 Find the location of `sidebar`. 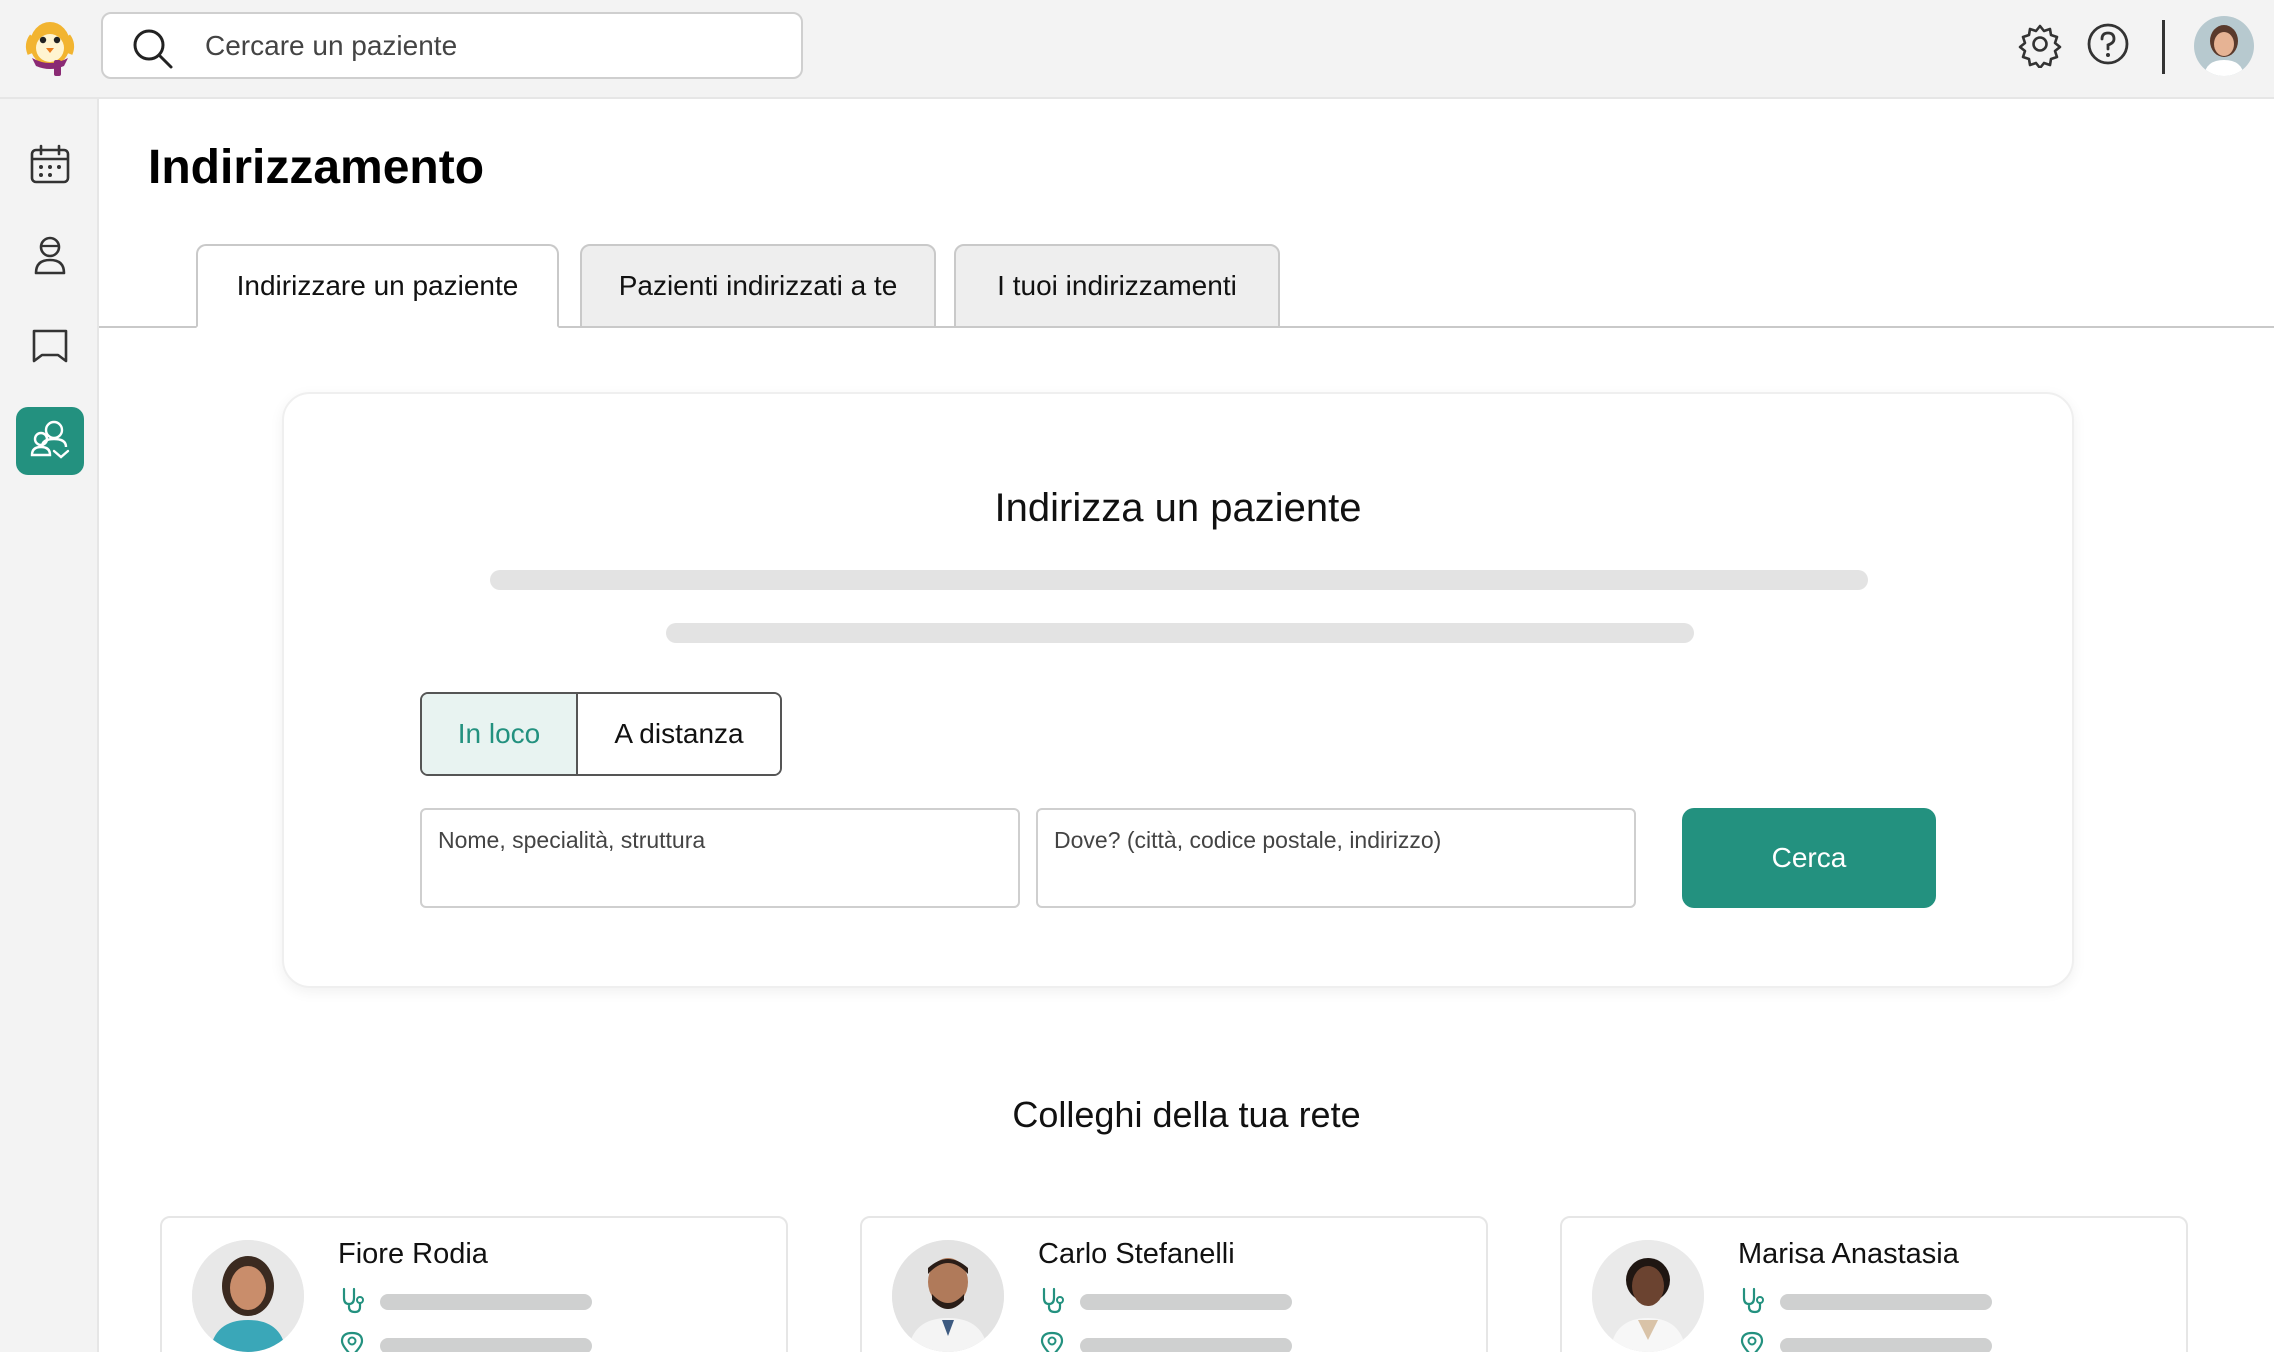

sidebar is located at coordinates (49, 725).